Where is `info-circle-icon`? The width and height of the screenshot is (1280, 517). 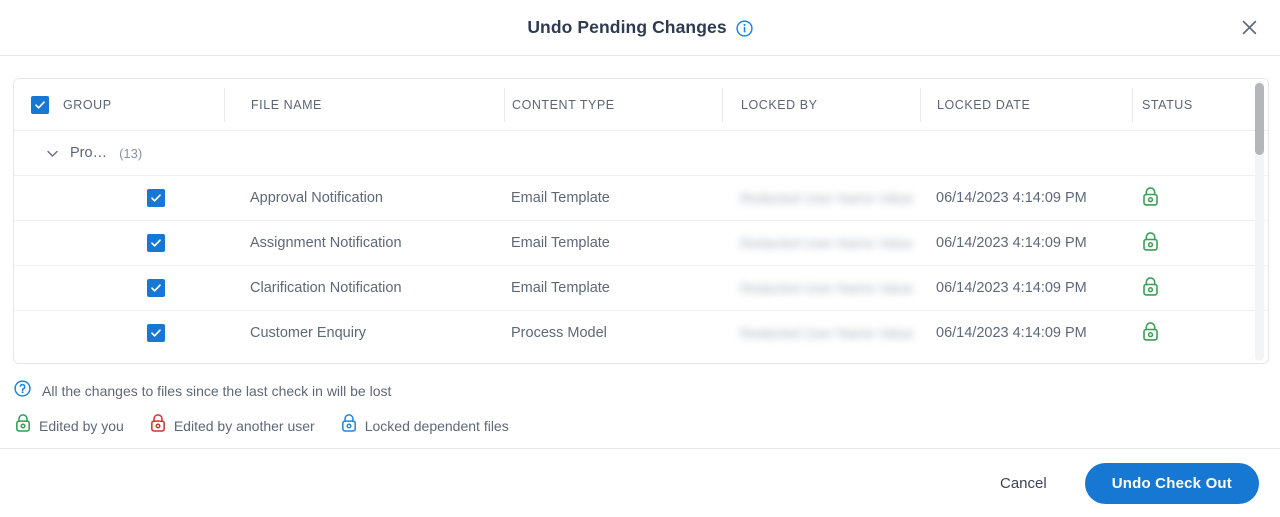 info-circle-icon is located at coordinates (744, 28).